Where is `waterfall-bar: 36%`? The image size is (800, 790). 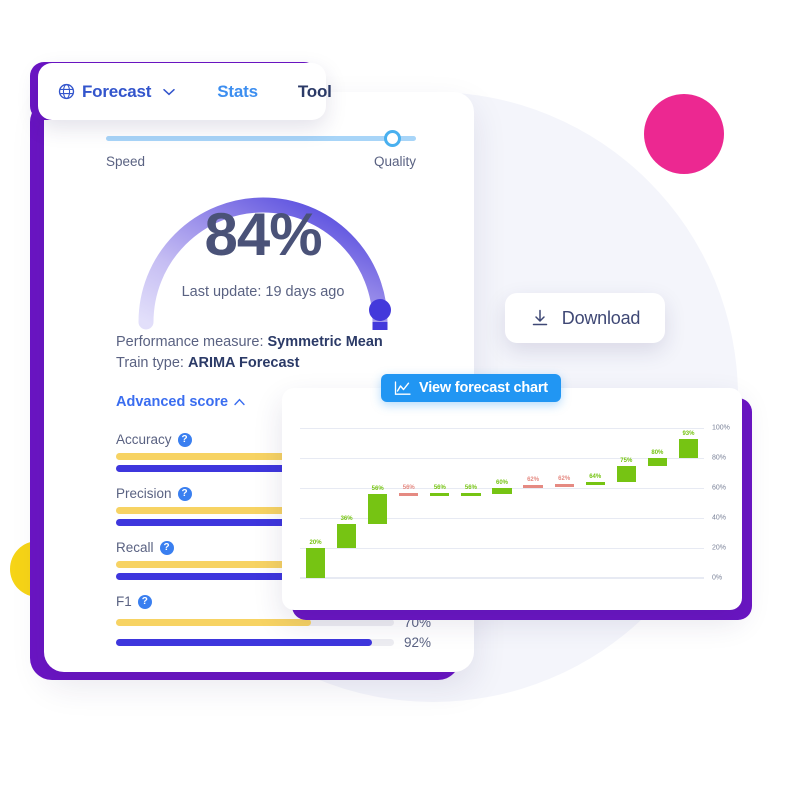
waterfall-bar: 36% is located at coordinates (346, 532).